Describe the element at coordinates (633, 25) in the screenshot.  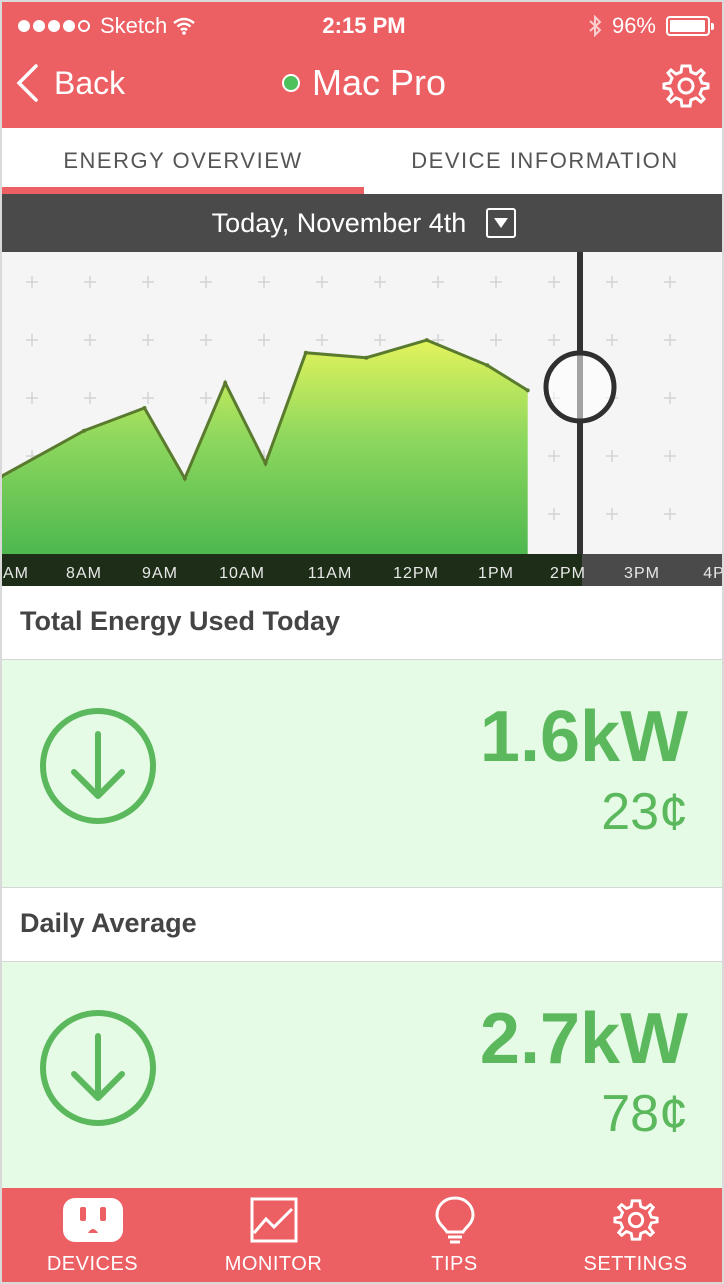
I see `battery-percent: 96%` at that location.